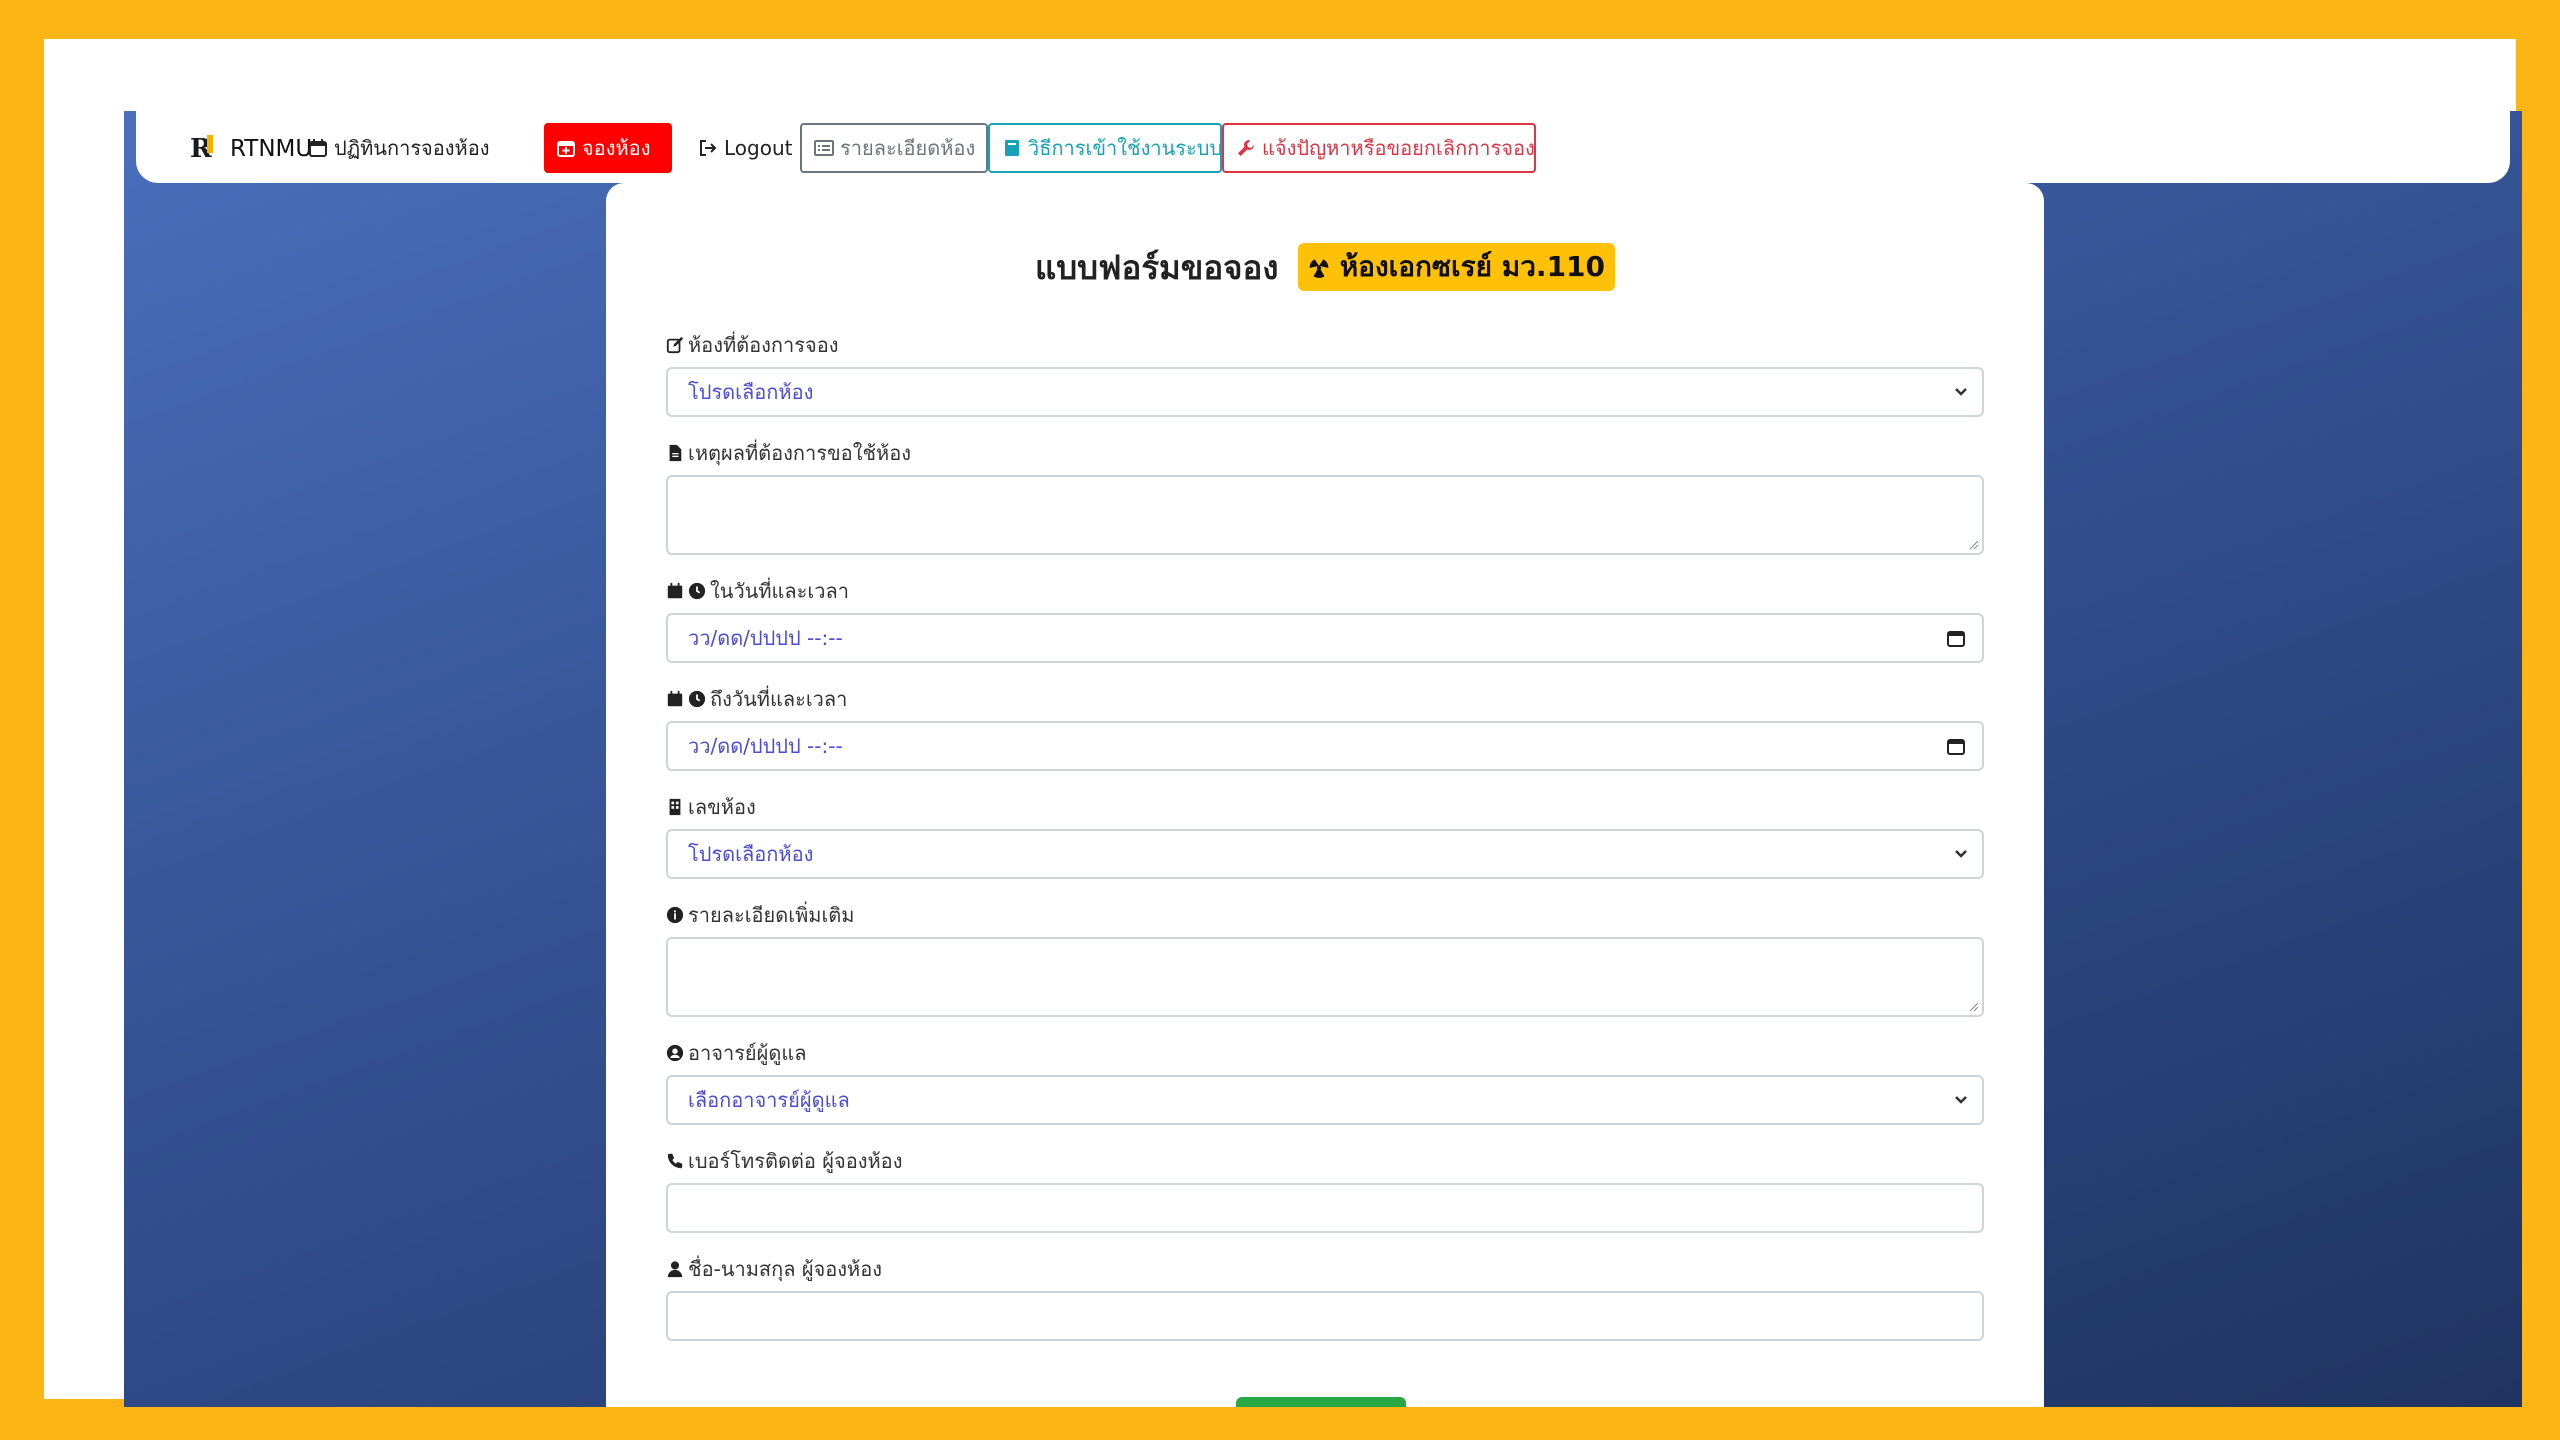 The height and width of the screenshot is (1440, 2560). What do you see at coordinates (675, 807) in the screenshot?
I see `building-icon` at bounding box center [675, 807].